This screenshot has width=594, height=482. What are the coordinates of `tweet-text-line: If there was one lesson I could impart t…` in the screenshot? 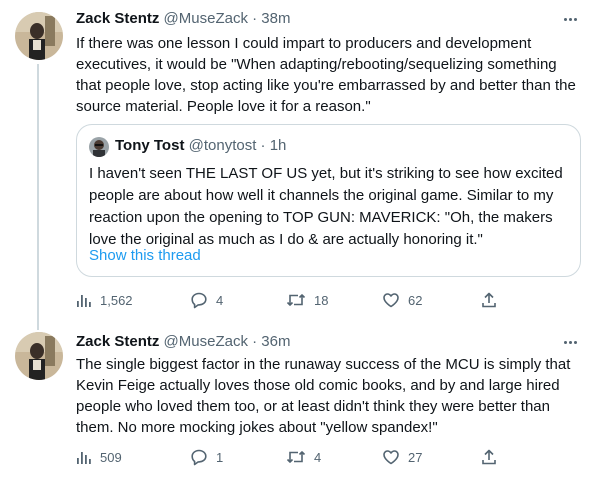 It's located at (304, 43).